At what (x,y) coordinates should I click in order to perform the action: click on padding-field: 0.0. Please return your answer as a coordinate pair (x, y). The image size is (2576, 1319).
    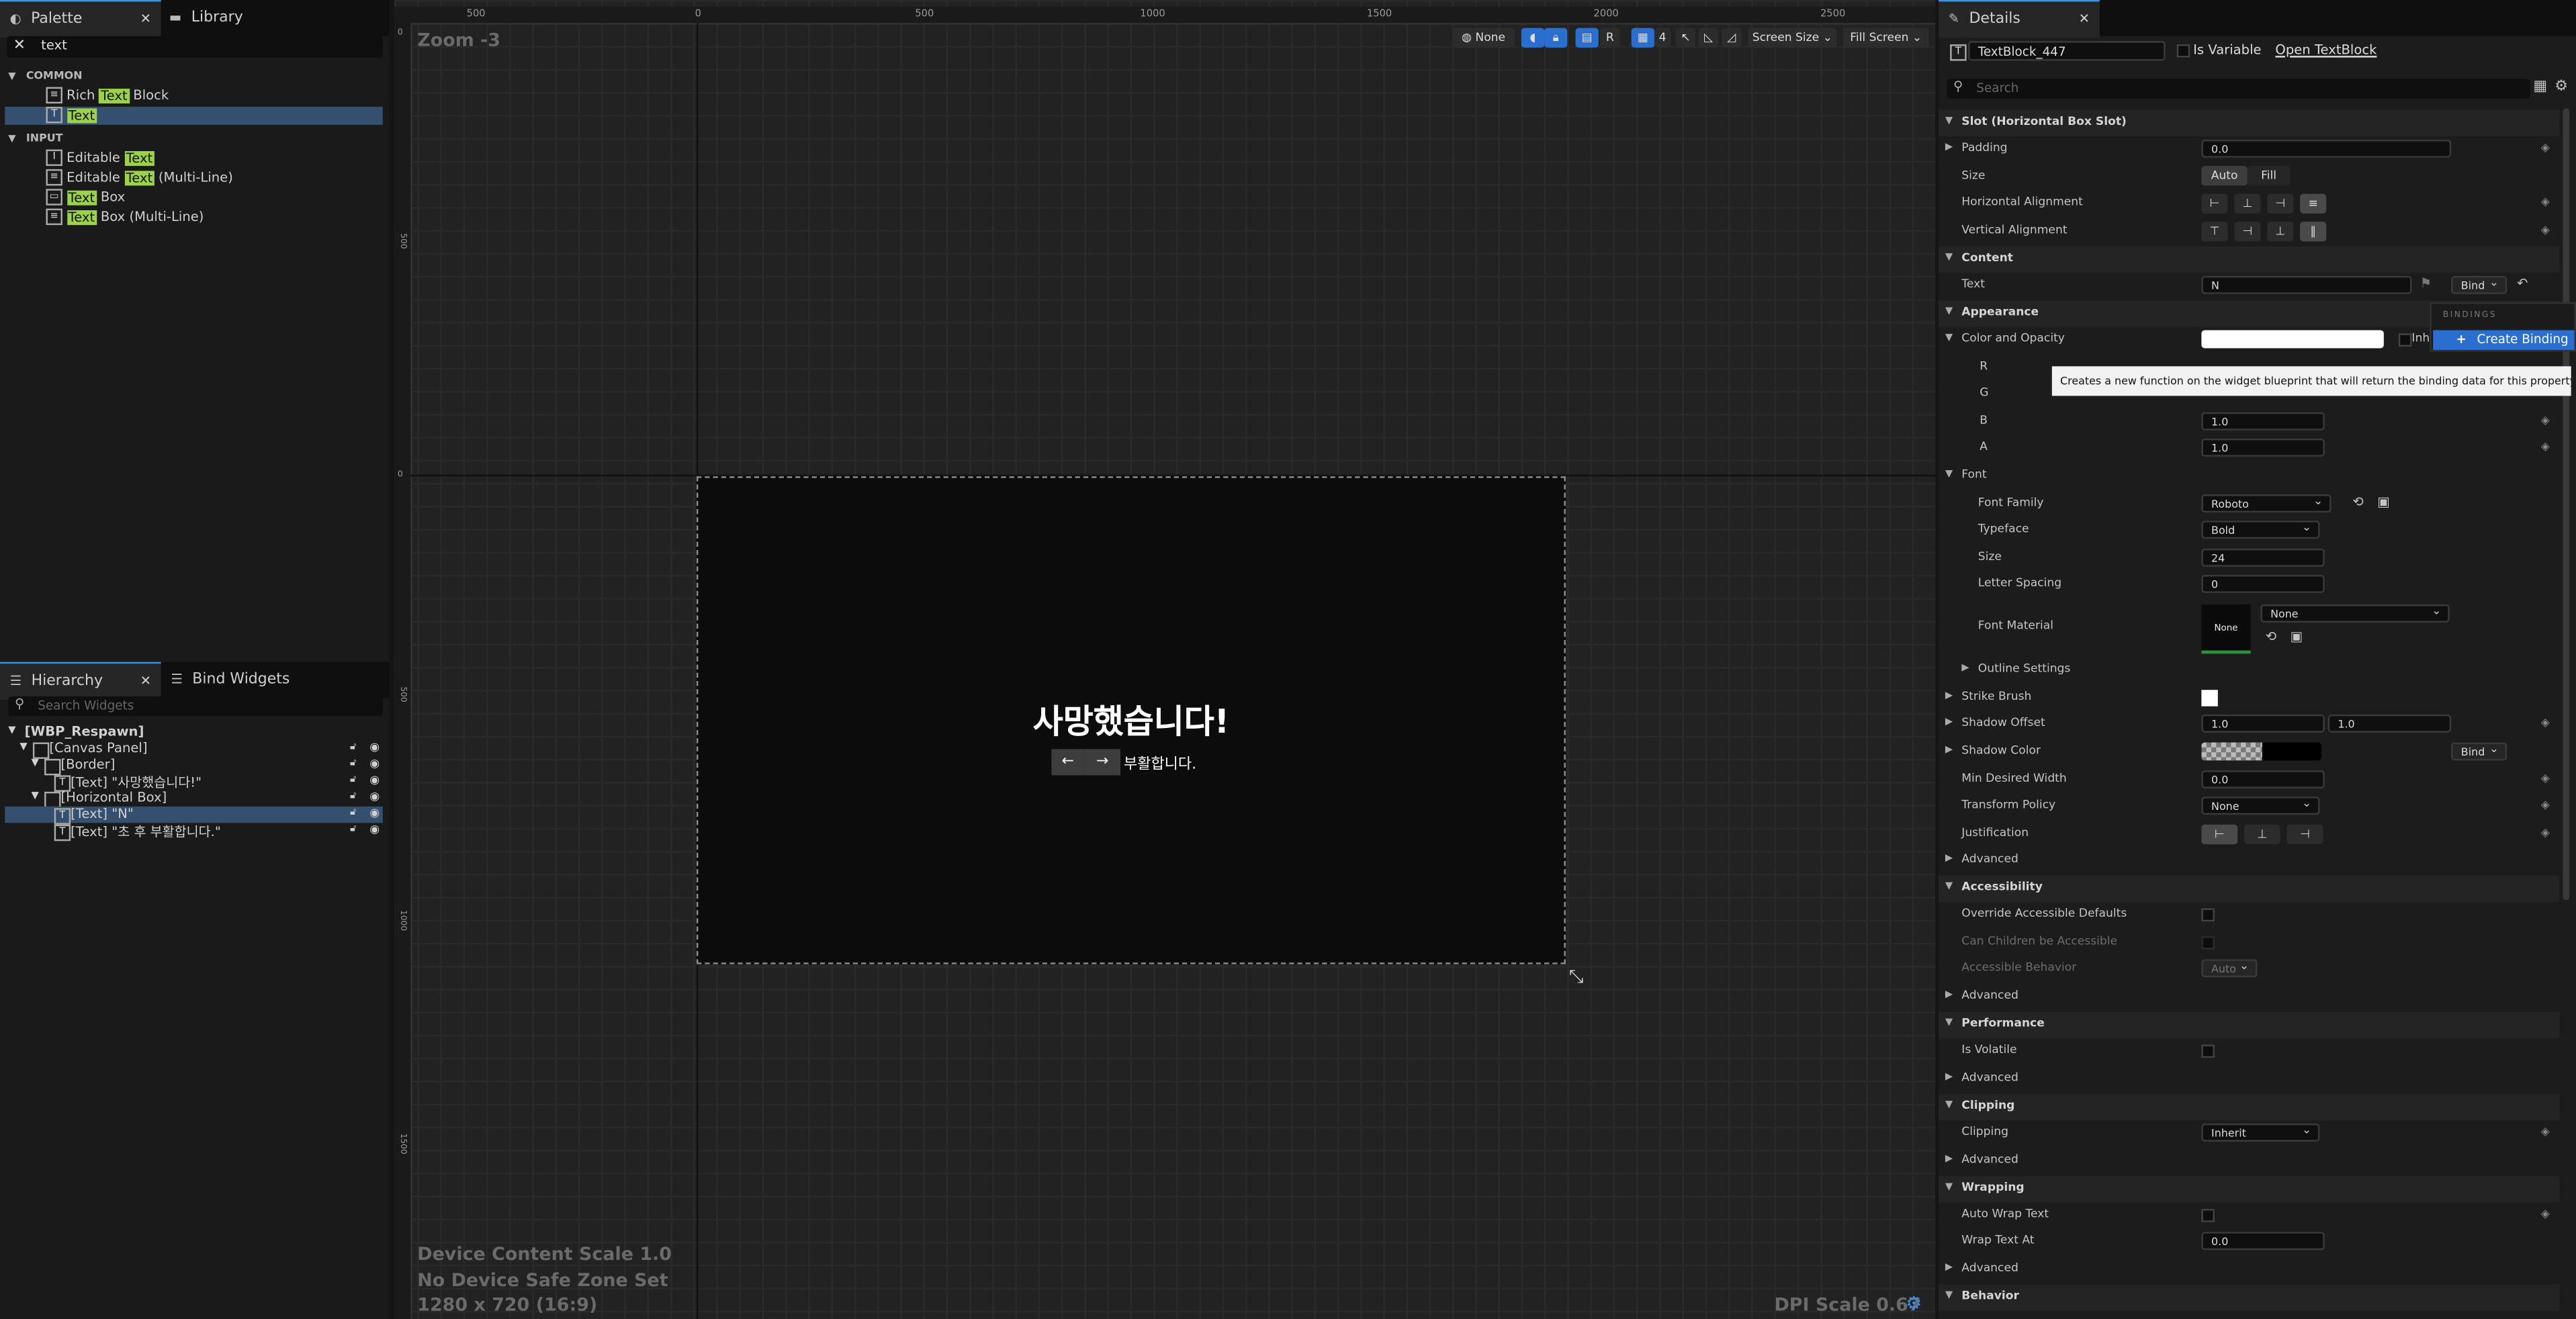
    Looking at the image, I should click on (2326, 148).